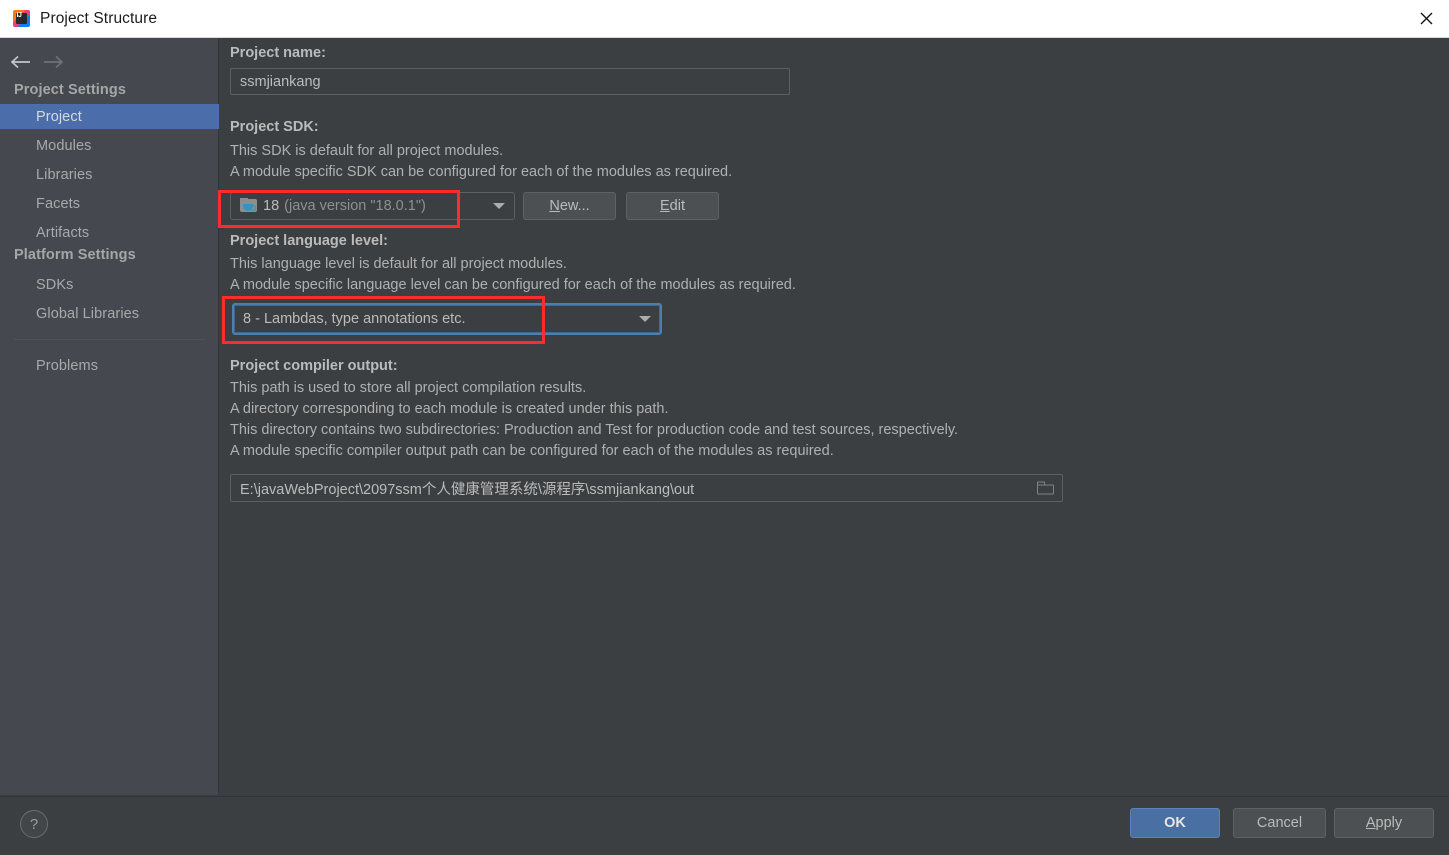 This screenshot has height=855, width=1449. I want to click on sidebar-item-label: Artifacts, so click(63, 232).